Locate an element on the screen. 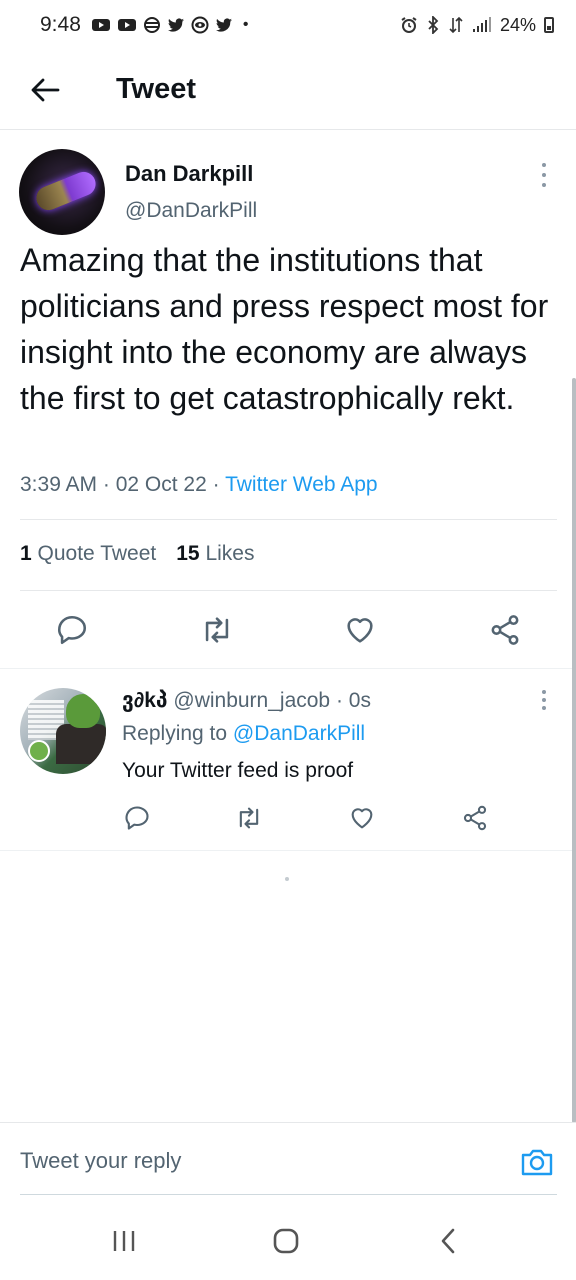 Image resolution: width=576 pixels, height=1280 pixels. reply-composer is located at coordinates (288, 1159).